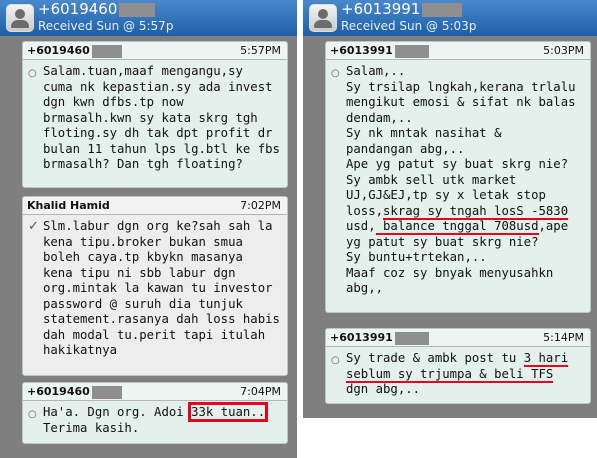  Describe the element at coordinates (457, 164) in the screenshot. I see `message-line: Ape yg patut sy buat skrg nie?` at that location.